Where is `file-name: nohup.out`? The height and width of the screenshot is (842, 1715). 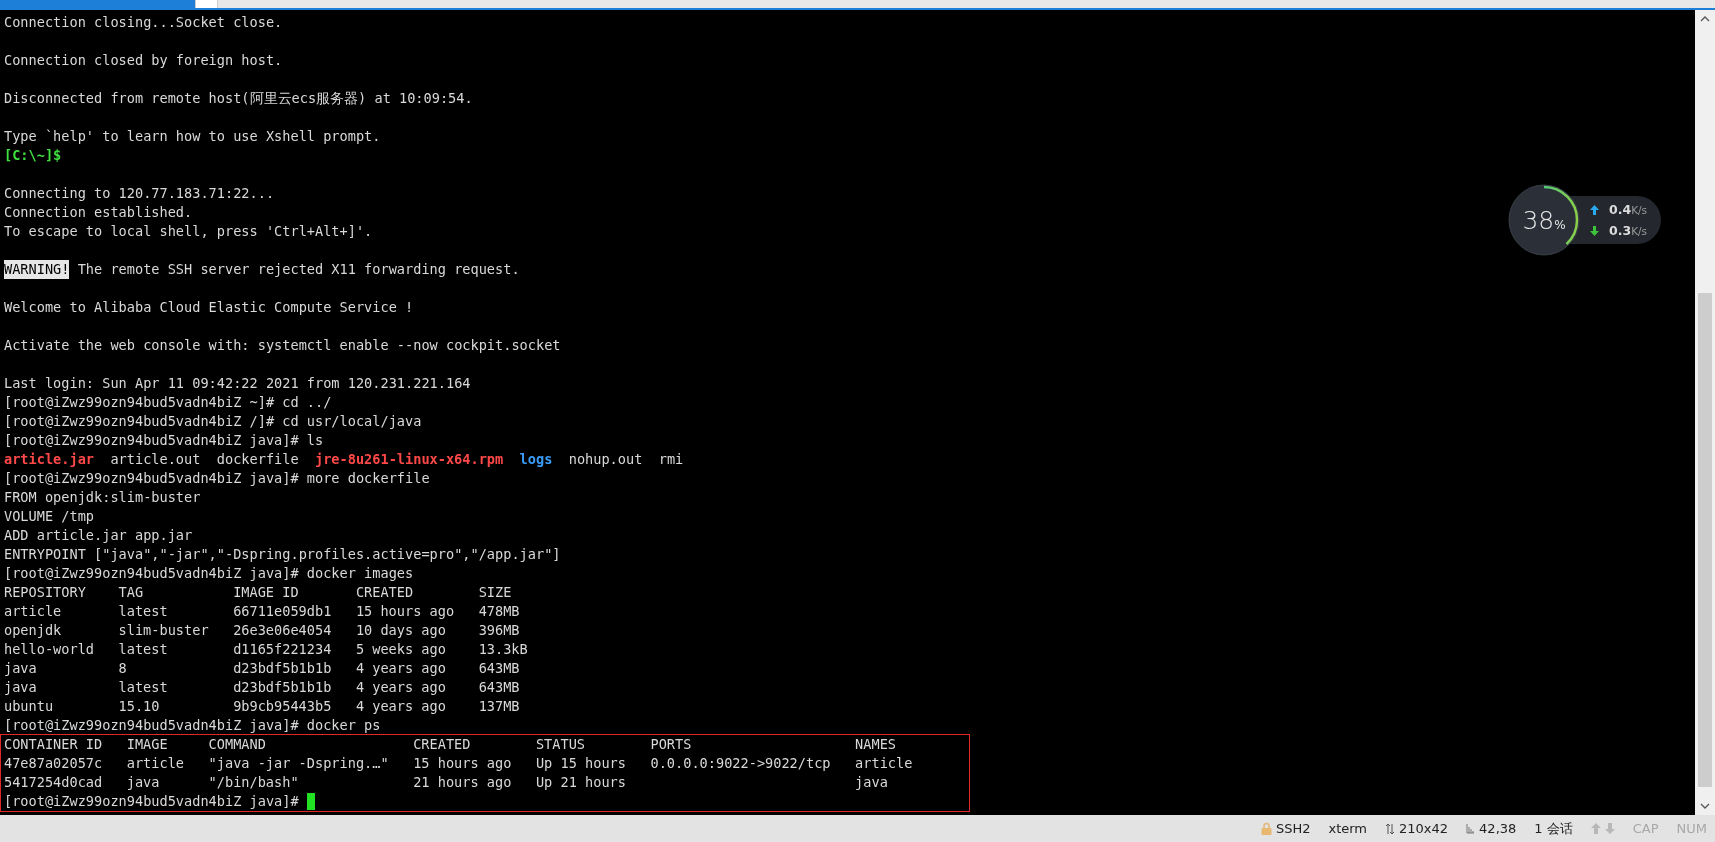 file-name: nohup.out is located at coordinates (605, 459).